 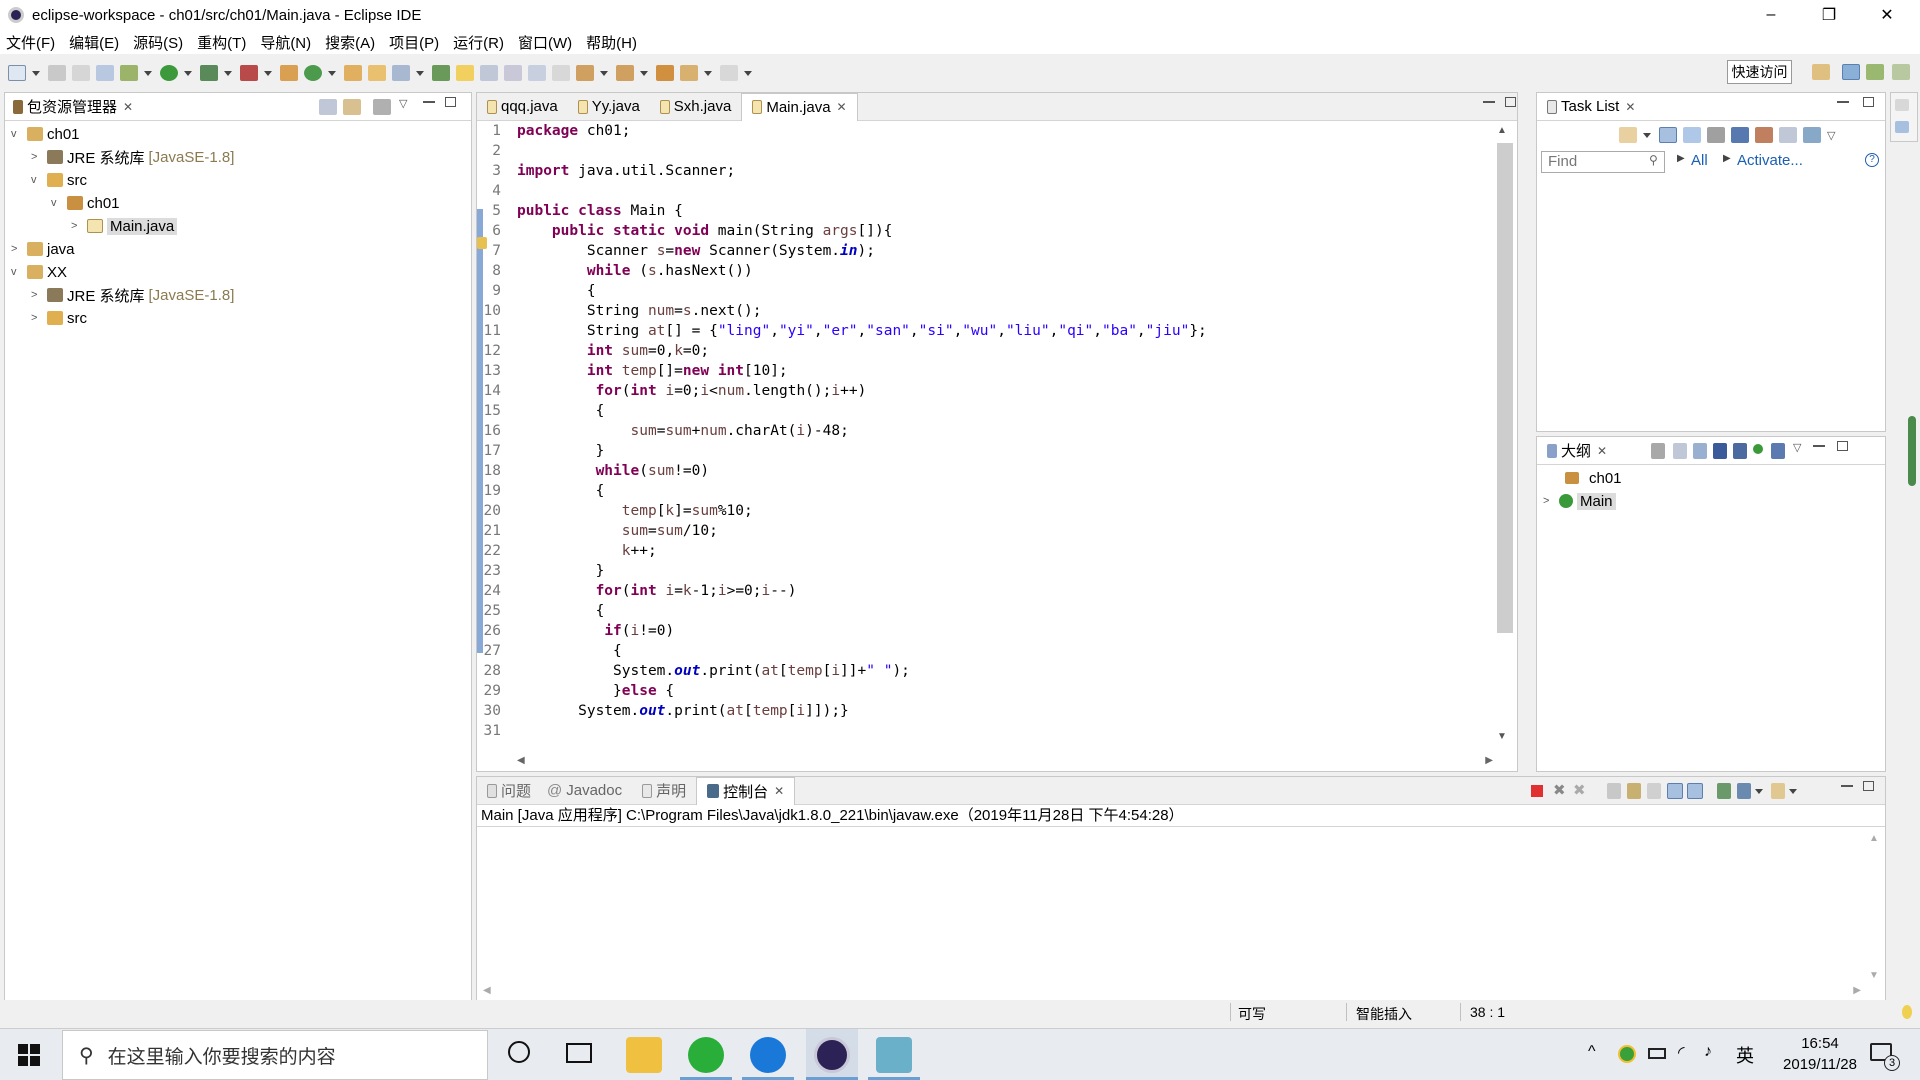 What do you see at coordinates (1668, 135) in the screenshot?
I see `categorized-icon` at bounding box center [1668, 135].